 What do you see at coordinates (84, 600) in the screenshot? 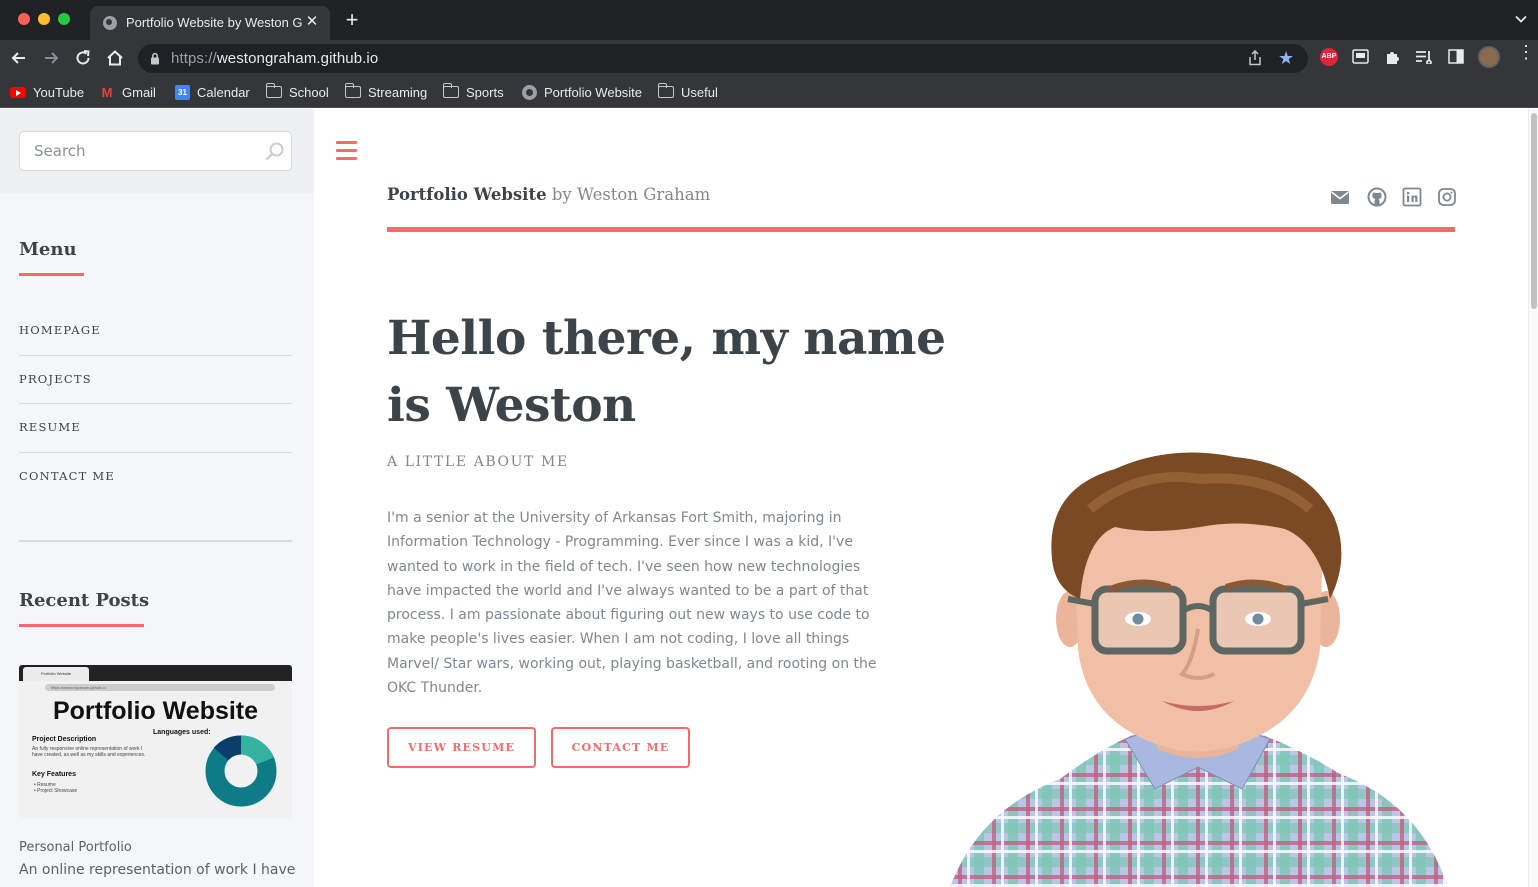
I see `recent-posts-heading: Recent Posts` at bounding box center [84, 600].